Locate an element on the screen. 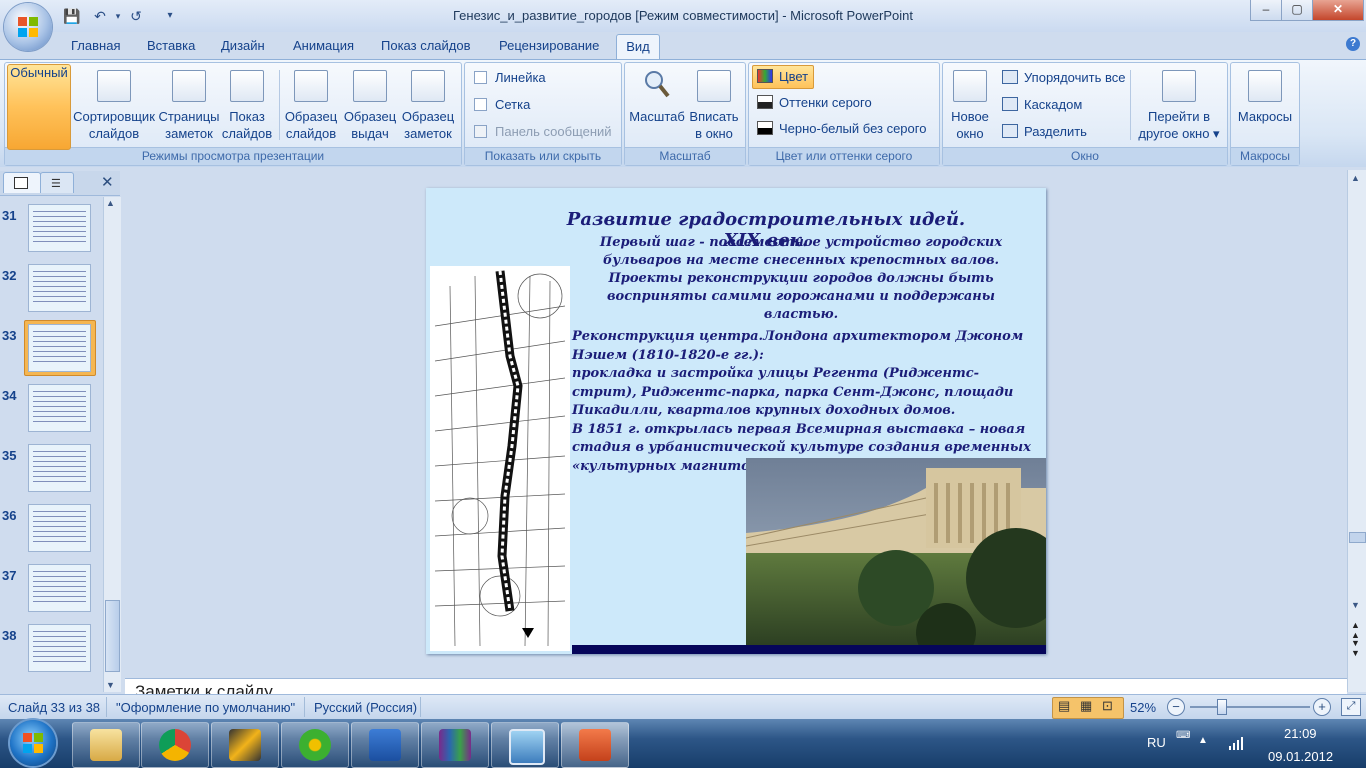  grid-checkbox: Сетка is located at coordinates (502, 104).